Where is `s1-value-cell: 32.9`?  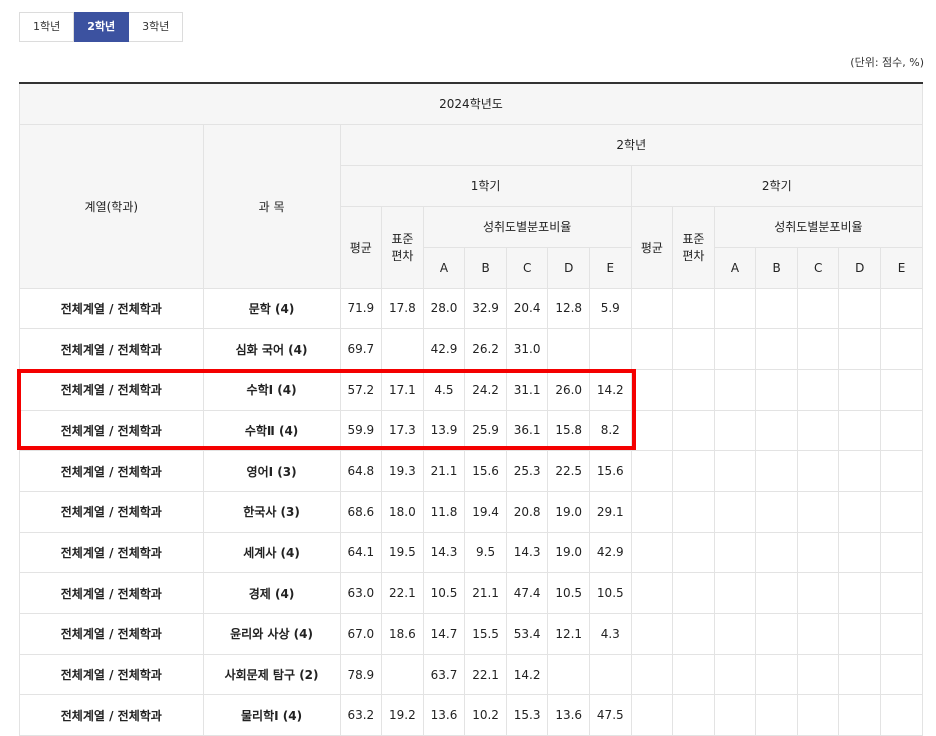 s1-value-cell: 32.9 is located at coordinates (485, 308).